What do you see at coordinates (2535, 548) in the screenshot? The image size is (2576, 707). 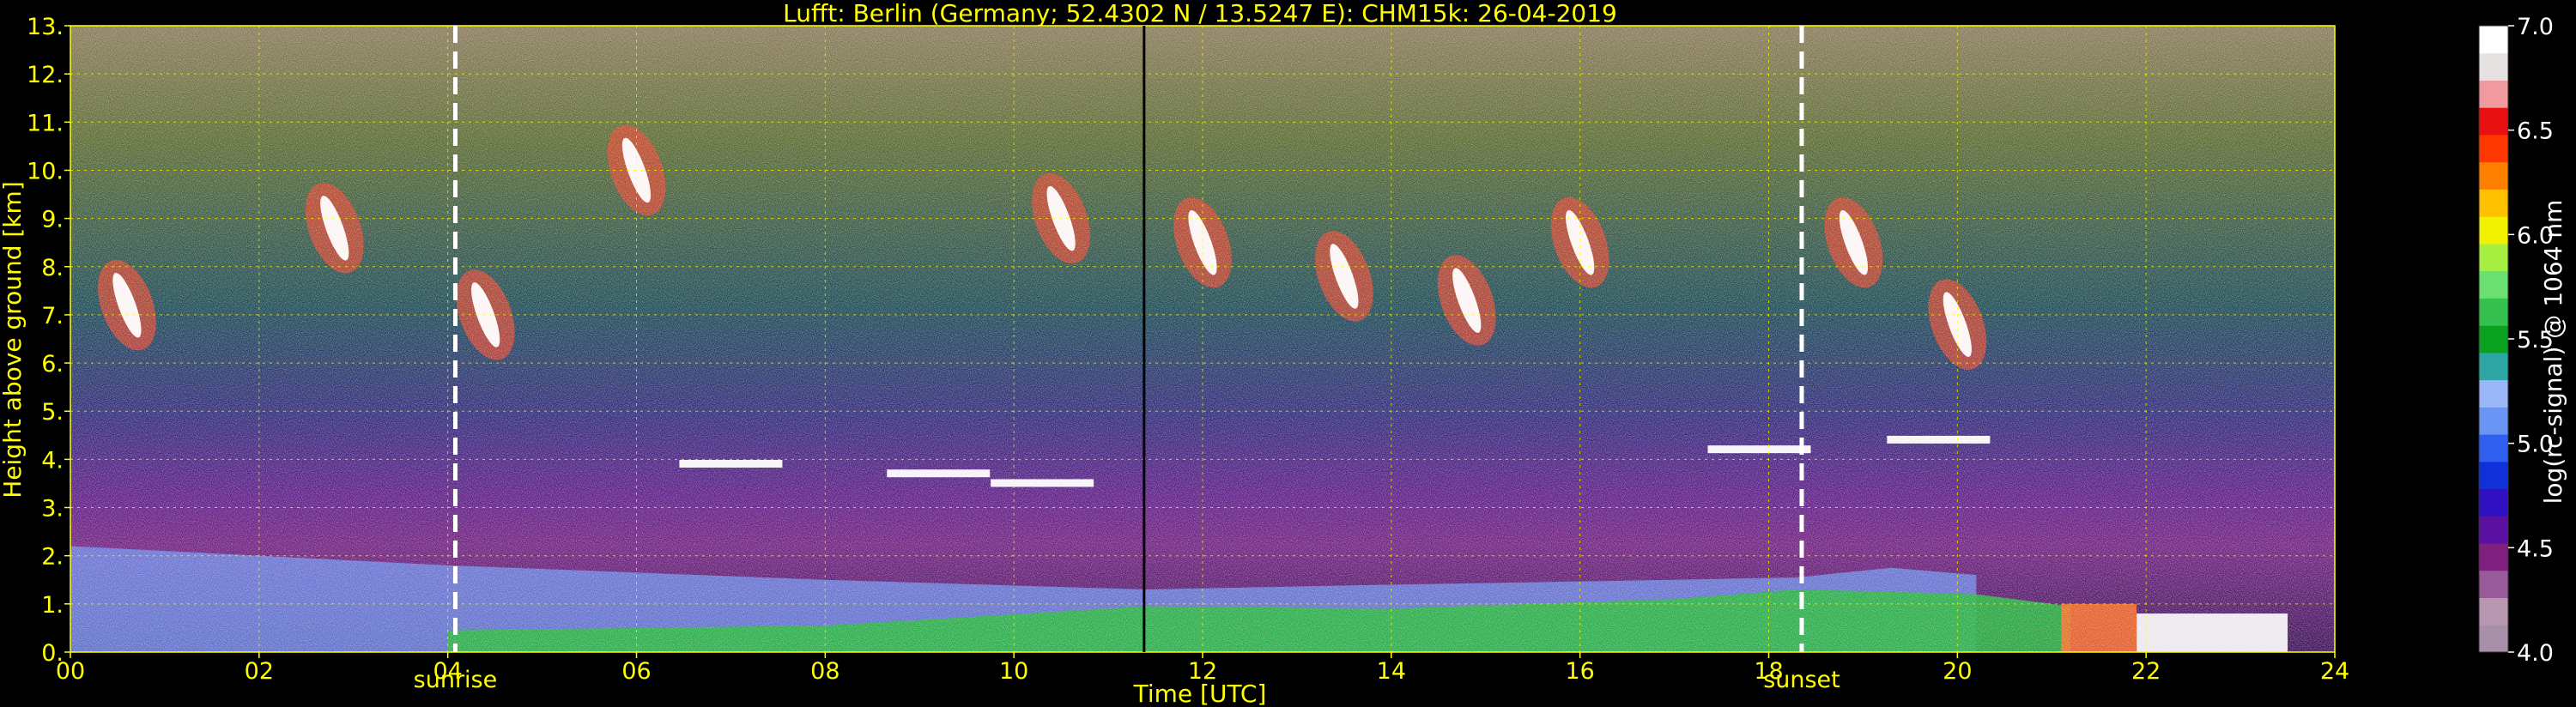 I see `colorbar-tick-label: 4.5` at bounding box center [2535, 548].